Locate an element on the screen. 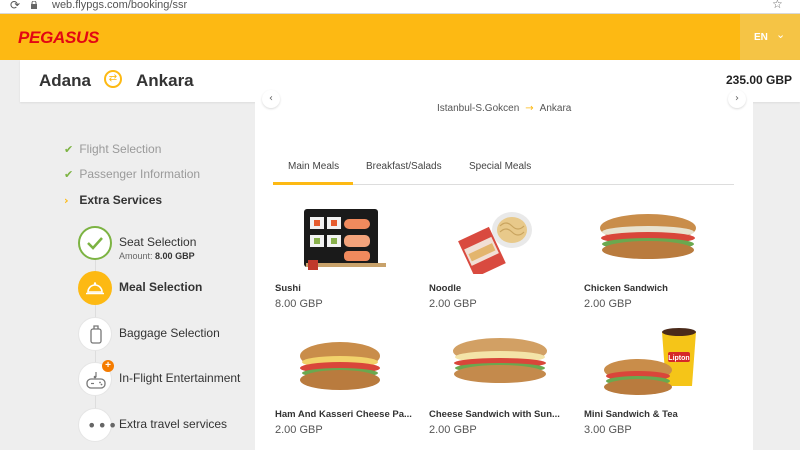 This screenshot has height=450, width=800. svg-text: Lipton is located at coordinates (678, 358).